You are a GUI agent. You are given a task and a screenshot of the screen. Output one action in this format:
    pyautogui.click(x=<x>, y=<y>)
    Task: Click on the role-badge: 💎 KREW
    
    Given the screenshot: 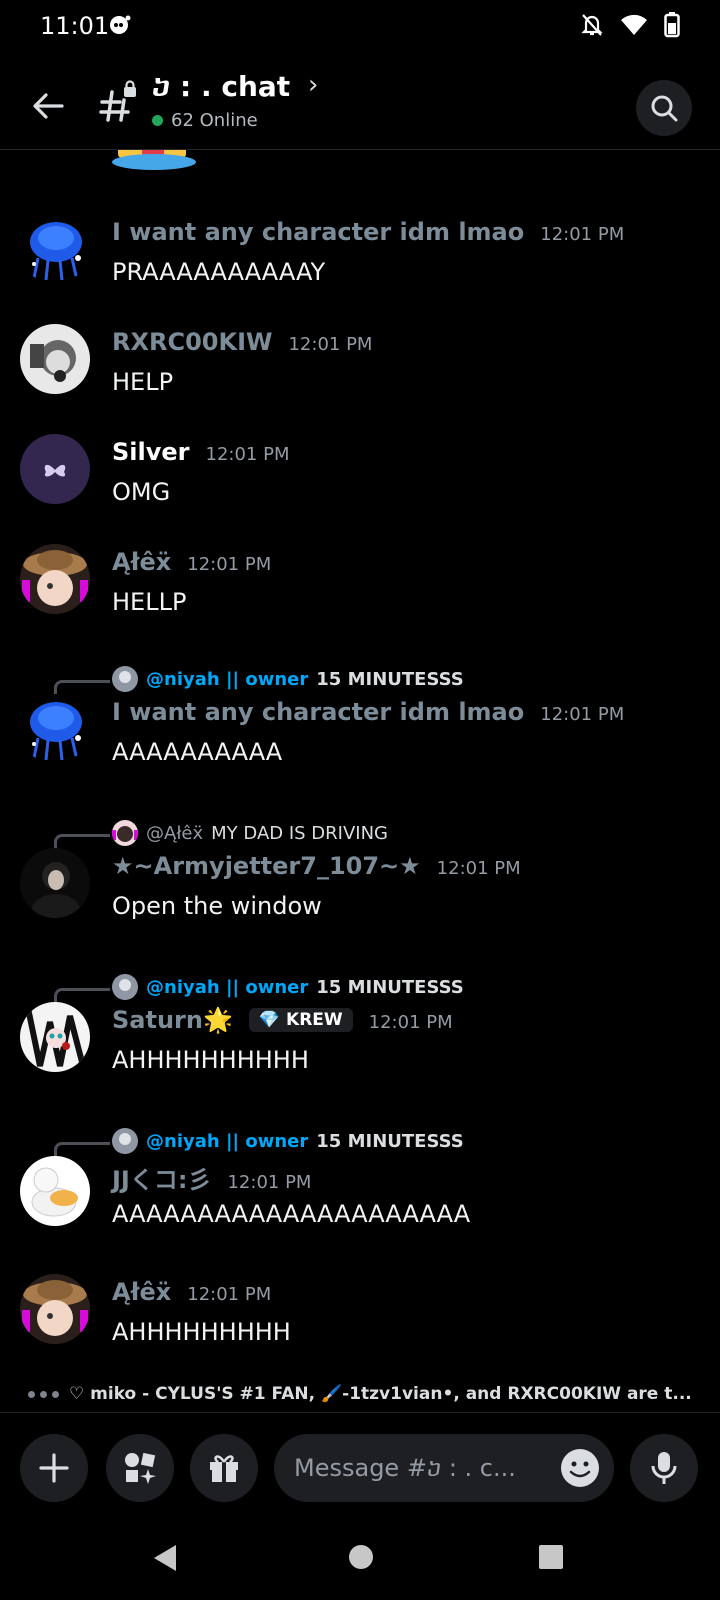 What is the action you would take?
    pyautogui.click(x=300, y=1020)
    